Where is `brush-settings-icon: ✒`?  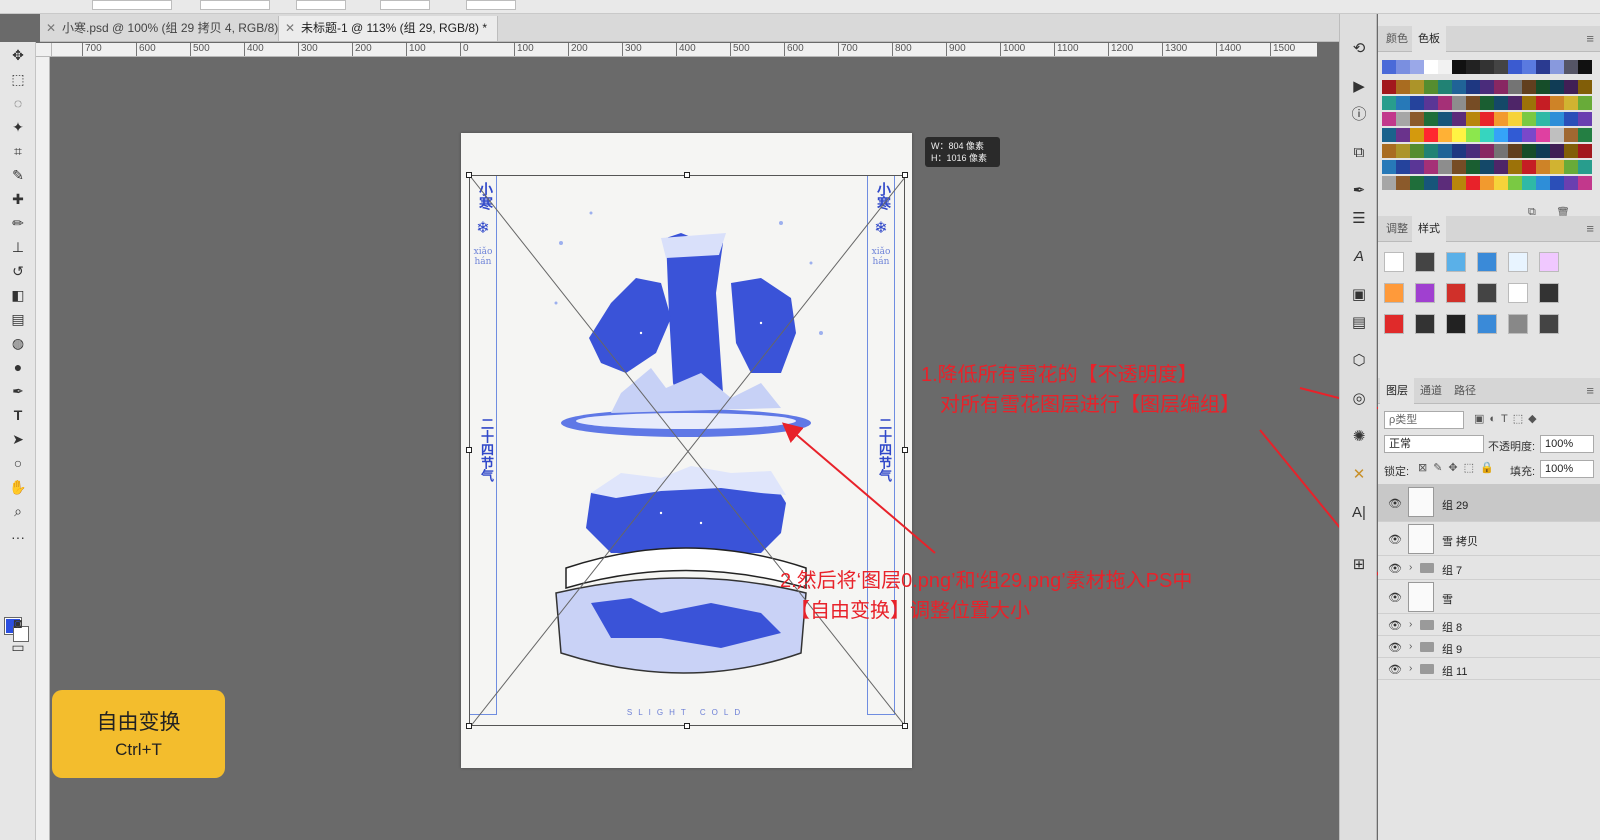 brush-settings-icon: ✒ is located at coordinates (1359, 191).